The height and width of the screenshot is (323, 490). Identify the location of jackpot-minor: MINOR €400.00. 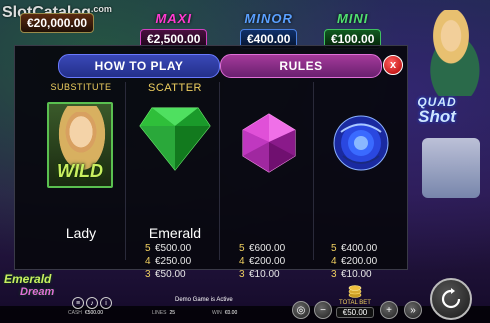
(269, 29).